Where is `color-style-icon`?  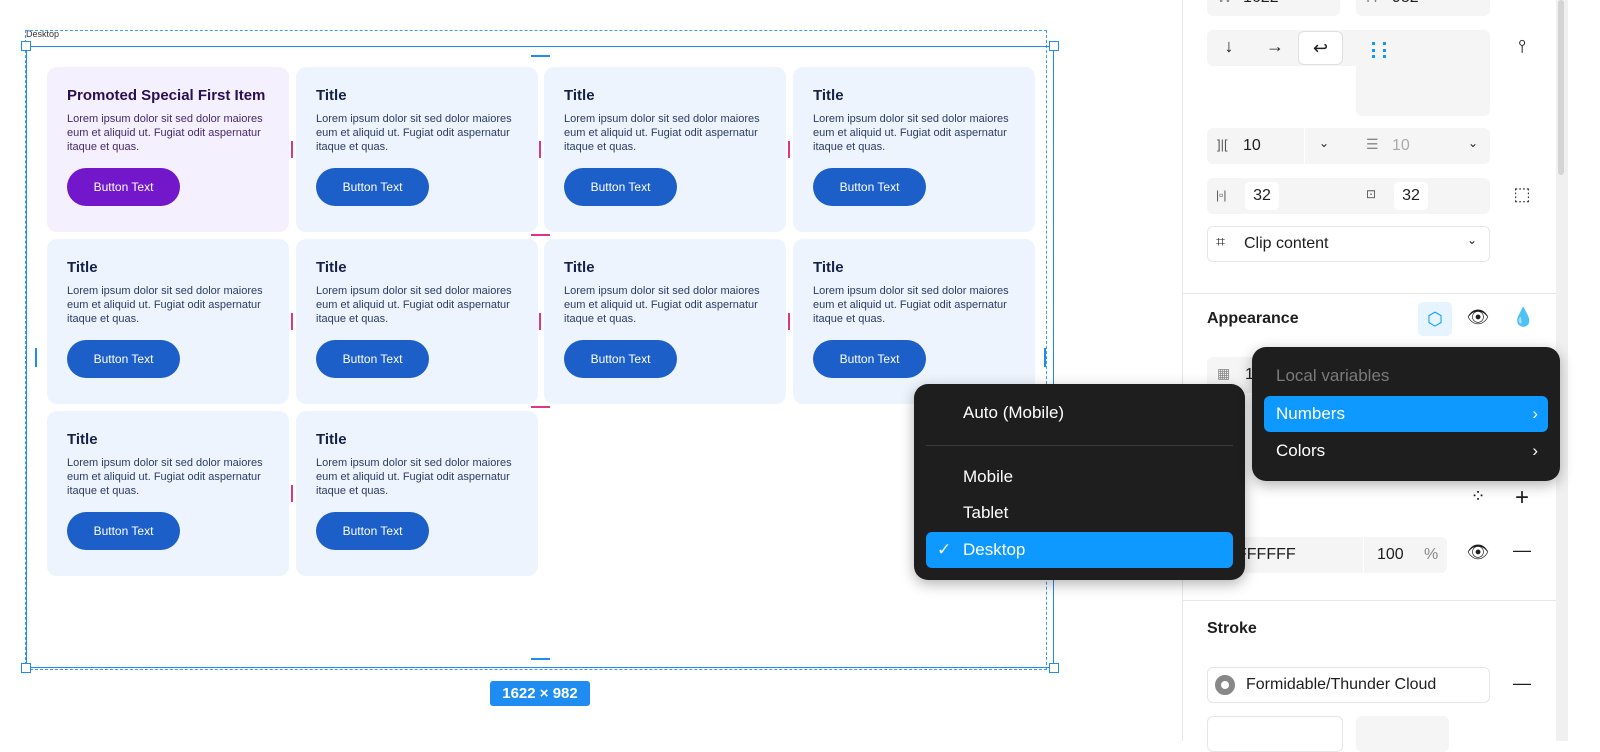
color-style-icon is located at coordinates (1225, 685).